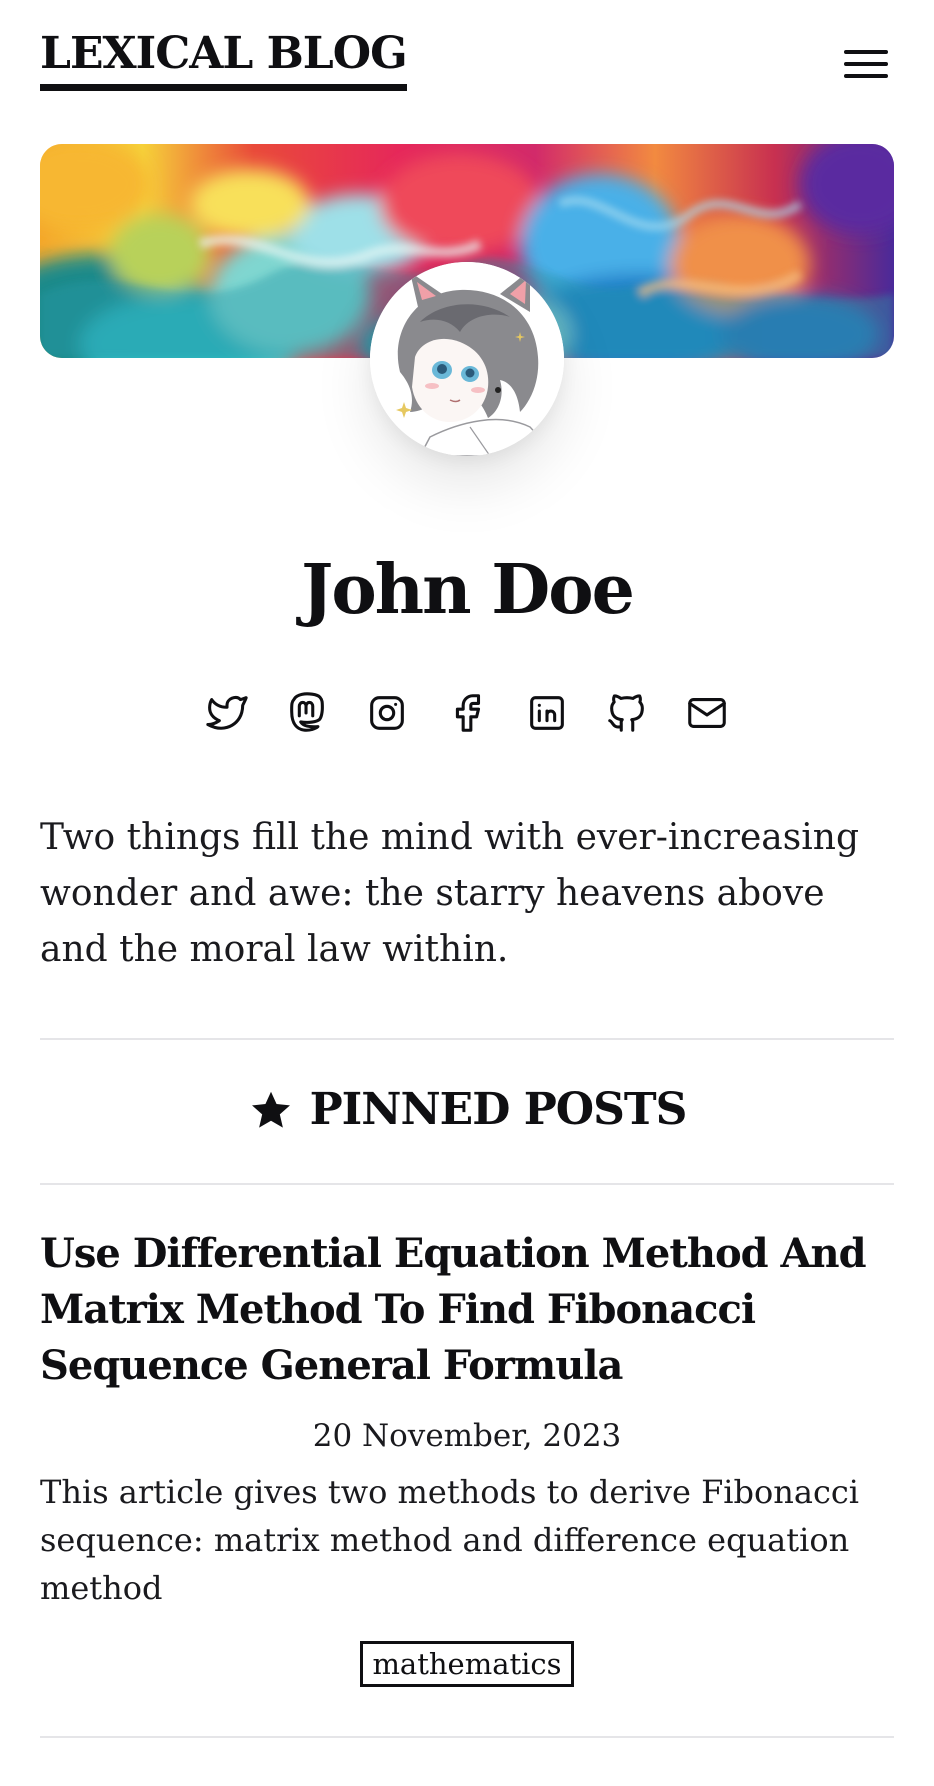 The image size is (934, 1786). Describe the element at coordinates (707, 713) in the screenshot. I see `mail-icon` at that location.